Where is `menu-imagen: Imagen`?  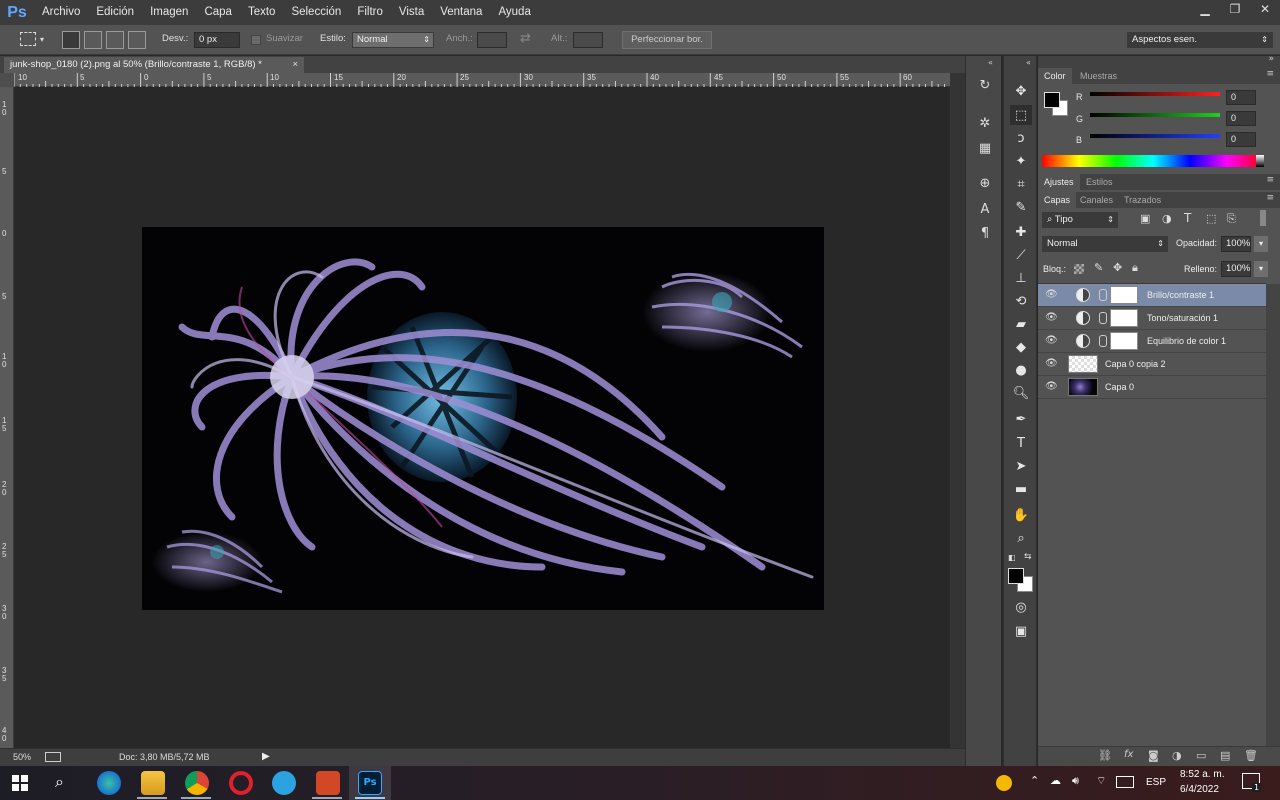
menu-imagen: Imagen is located at coordinates (169, 12).